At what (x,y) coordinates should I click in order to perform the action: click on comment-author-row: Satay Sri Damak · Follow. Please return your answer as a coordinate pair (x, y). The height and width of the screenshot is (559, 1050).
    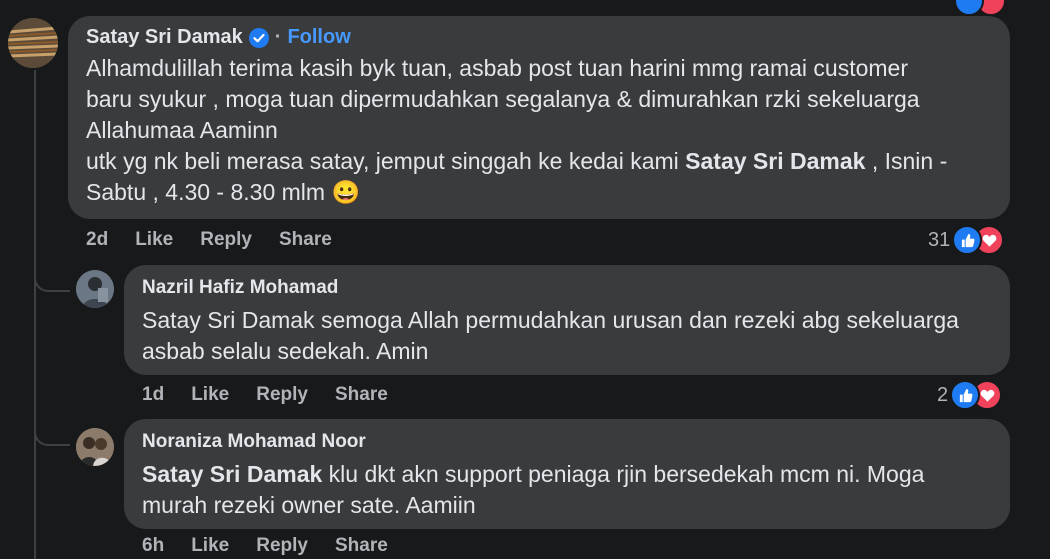
    Looking at the image, I should click on (539, 37).